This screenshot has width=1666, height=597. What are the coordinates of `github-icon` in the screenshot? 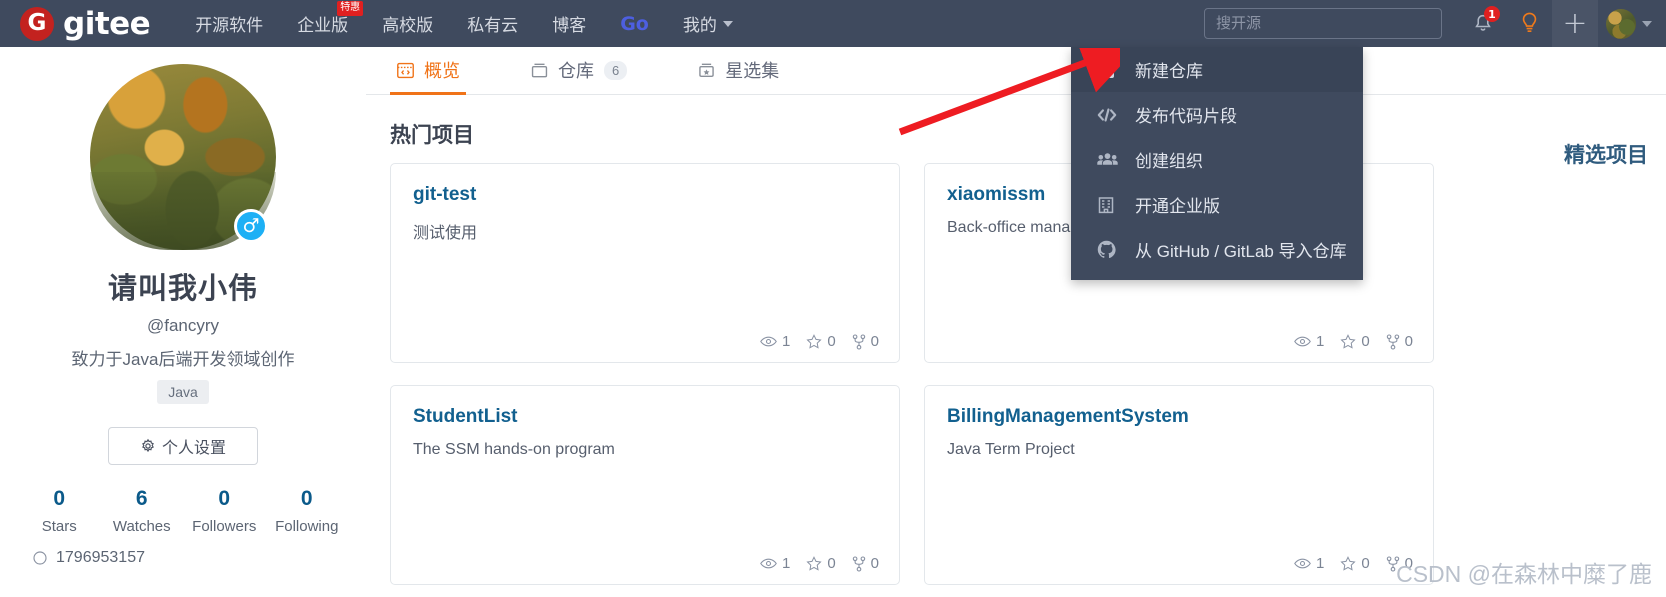 It's located at (1112, 249).